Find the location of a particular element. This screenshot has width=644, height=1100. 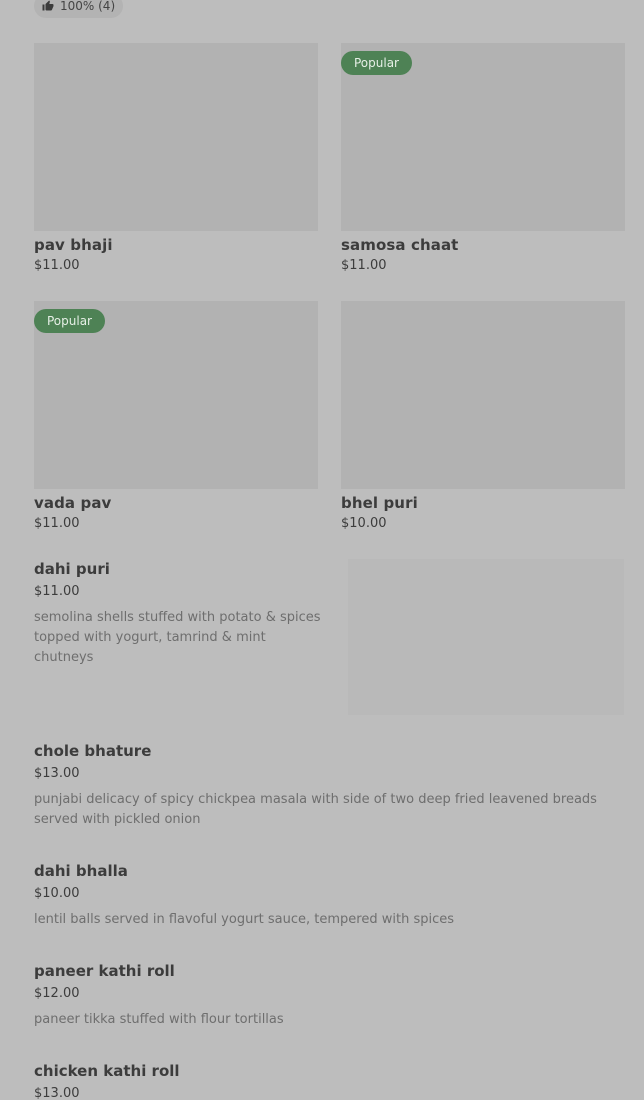

featured-card-bhel-puri: bhel puri $10.00 is located at coordinates (483, 416).